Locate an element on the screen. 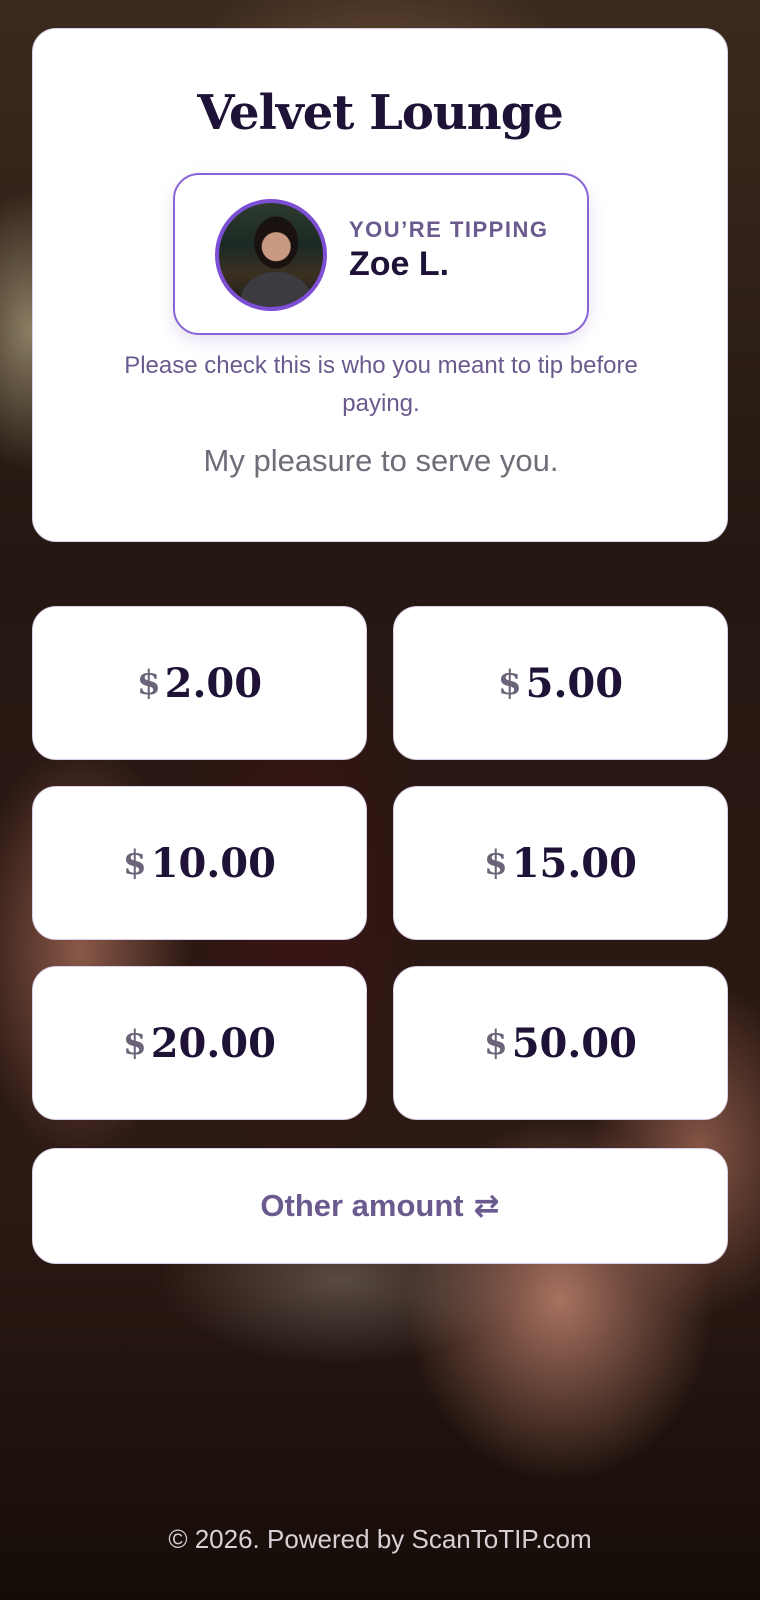  amount-value: 5.00 is located at coordinates (574, 683).